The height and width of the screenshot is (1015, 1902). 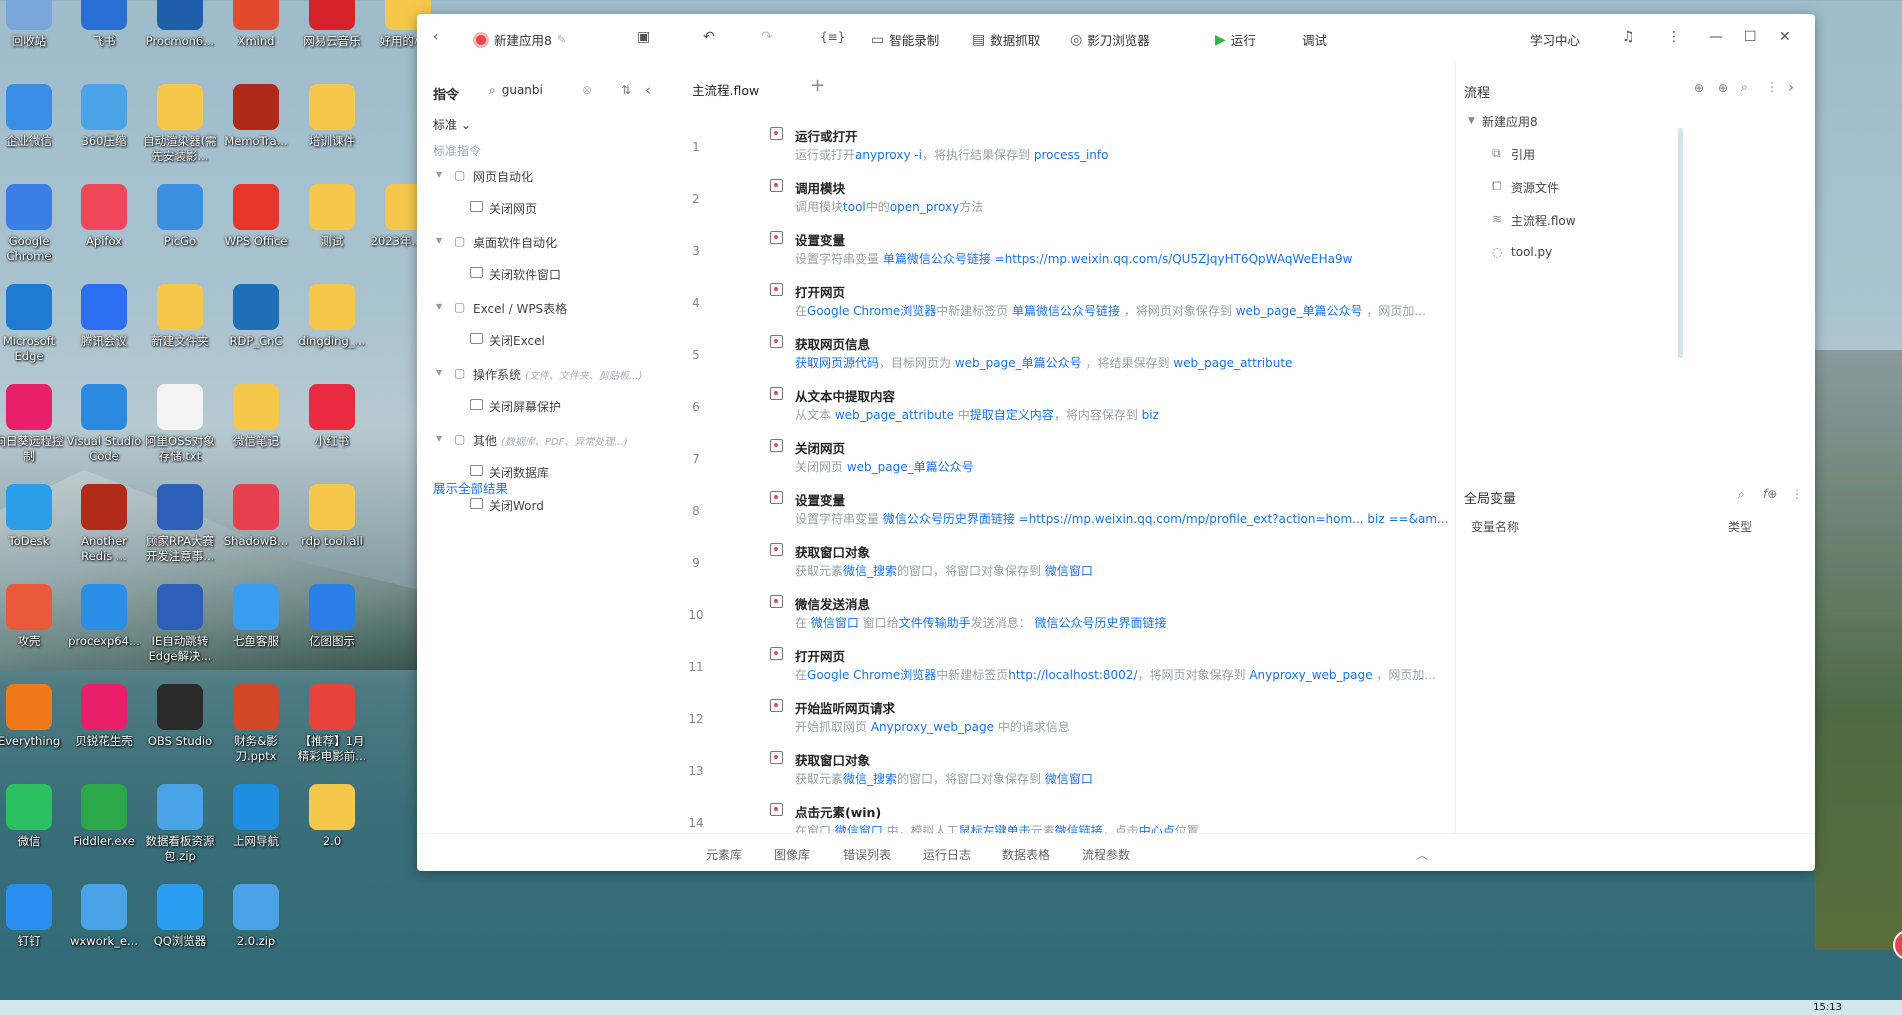 What do you see at coordinates (332, 616) in the screenshot?
I see `desktop-icon: 亿图图示` at bounding box center [332, 616].